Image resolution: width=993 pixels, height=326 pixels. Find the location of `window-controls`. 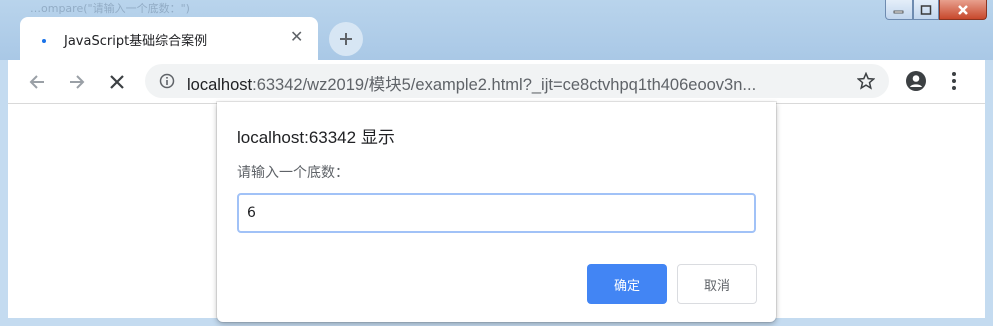

window-controls is located at coordinates (936, 10).